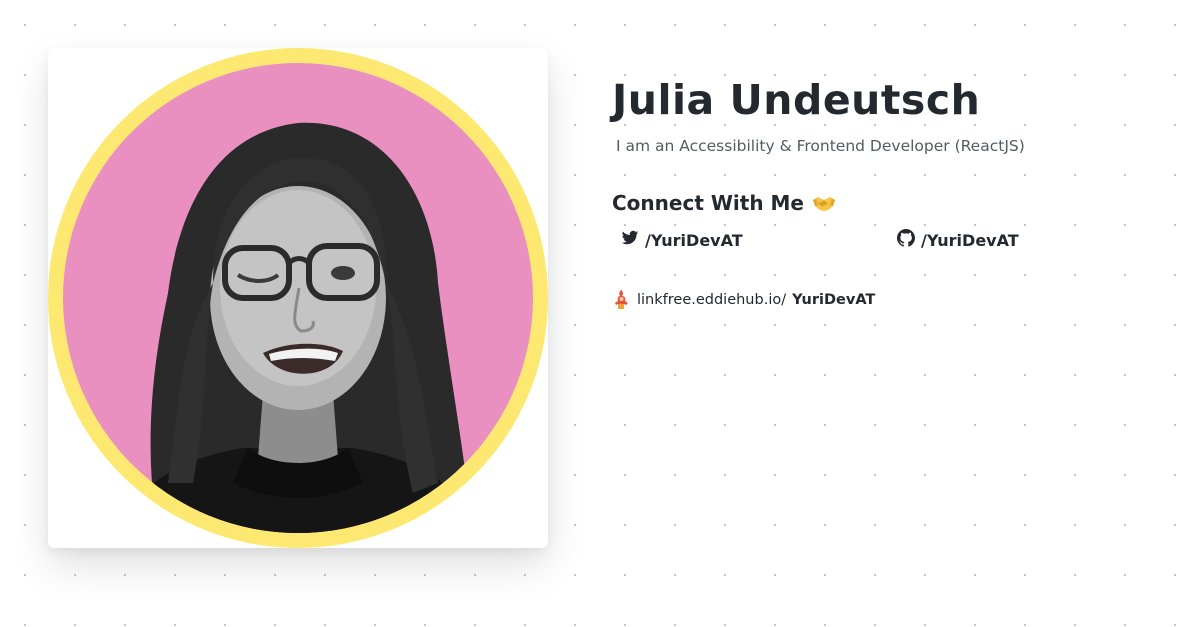  What do you see at coordinates (712, 300) in the screenshot?
I see `linkfree-domain: linkfree.eddiehub.io/` at bounding box center [712, 300].